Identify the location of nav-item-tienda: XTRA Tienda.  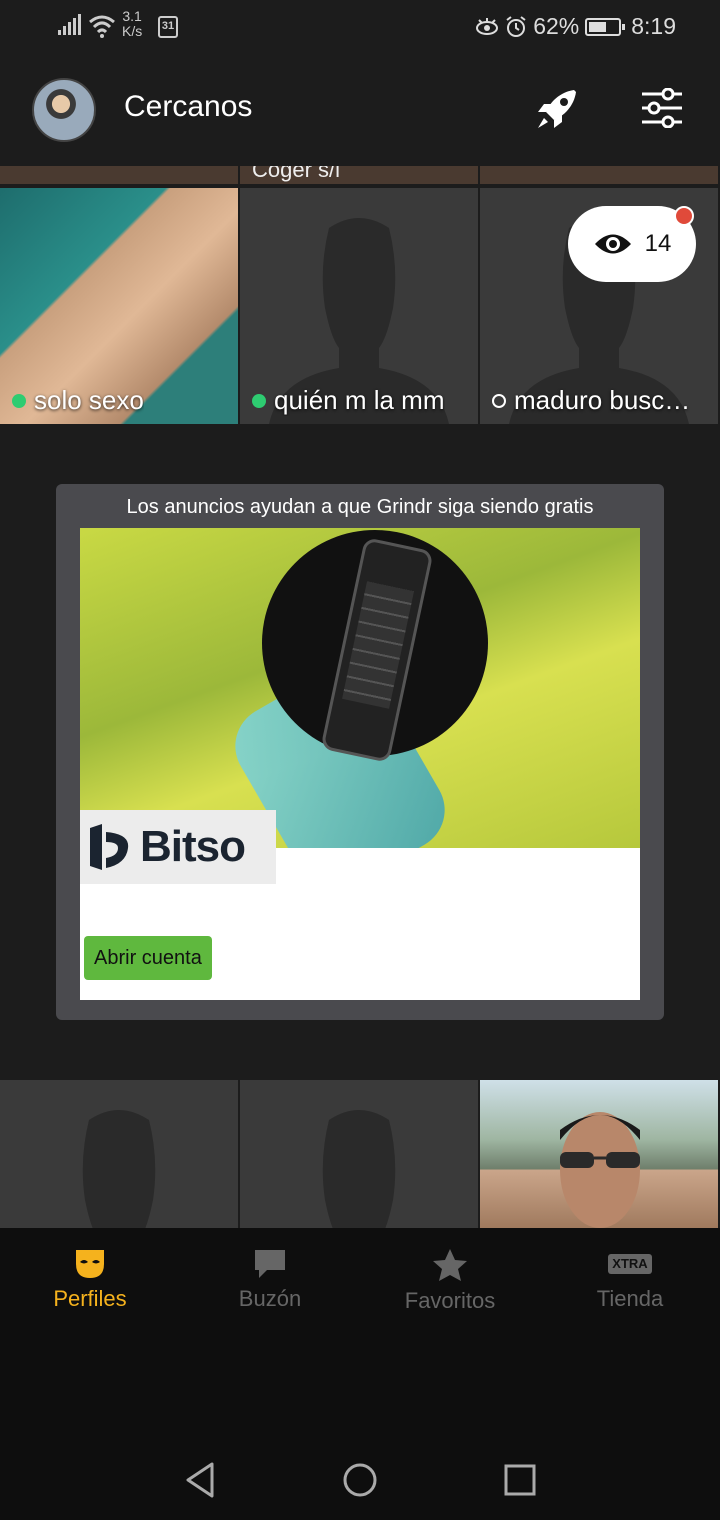
(630, 1284).